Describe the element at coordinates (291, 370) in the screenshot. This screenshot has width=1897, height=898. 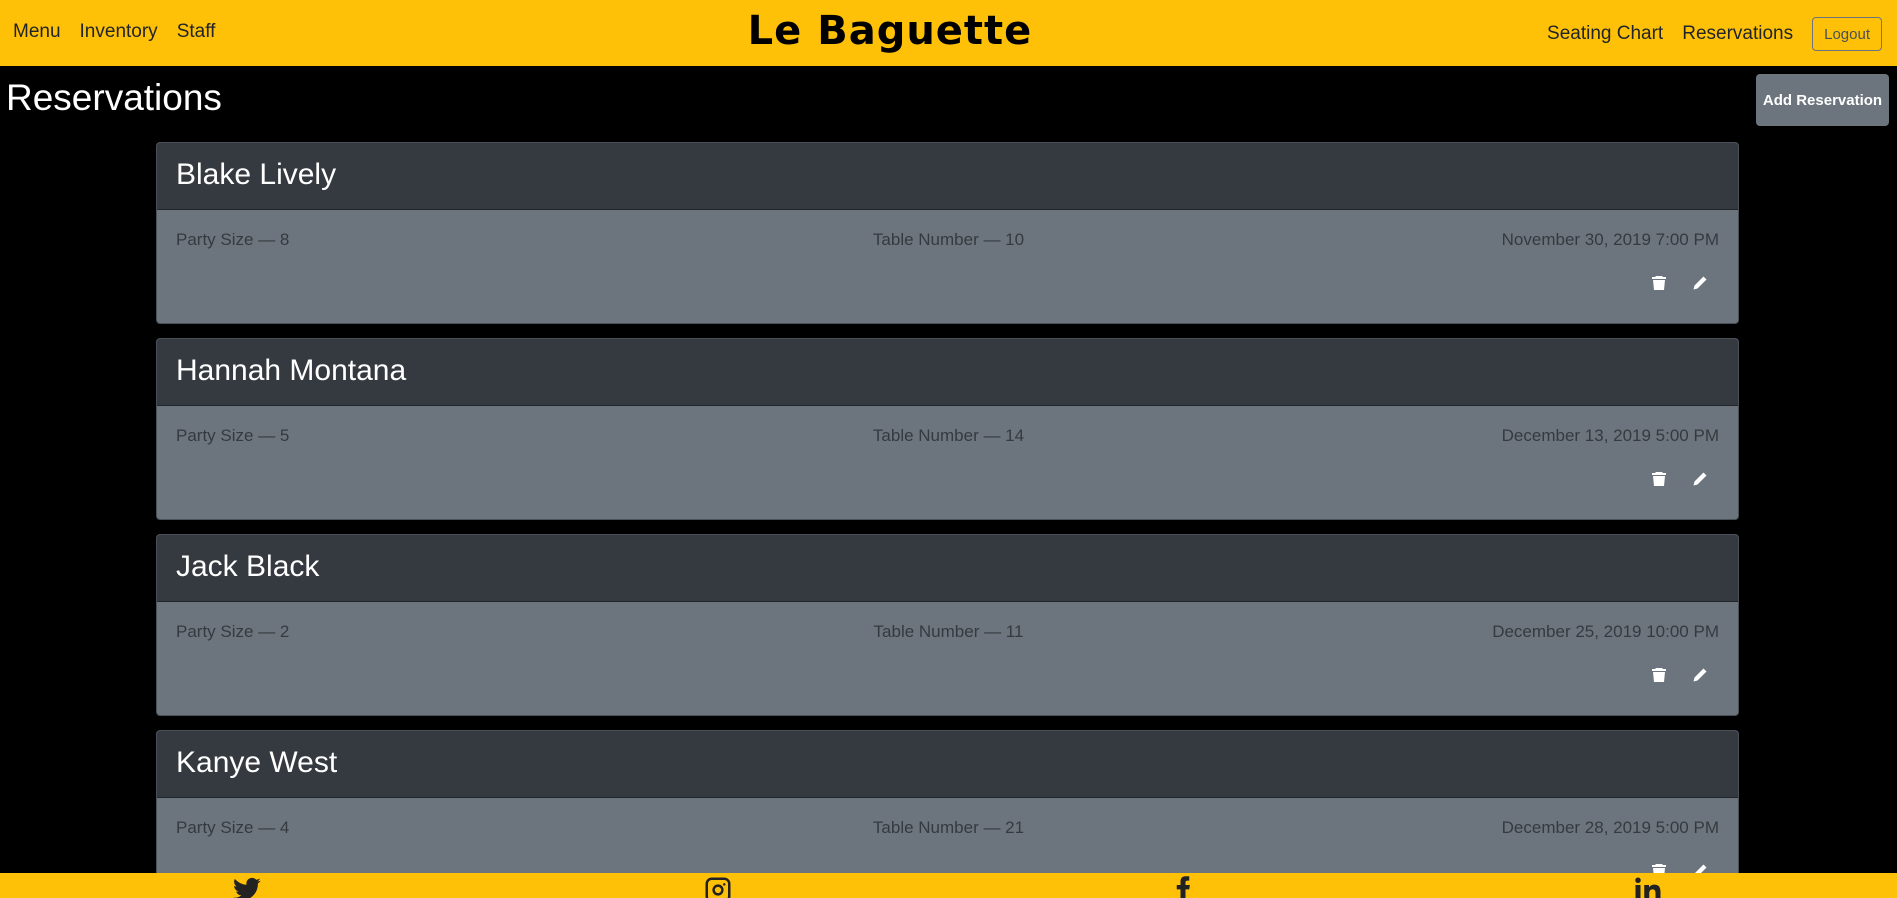
I see `guest-name: Hannah Montana` at that location.